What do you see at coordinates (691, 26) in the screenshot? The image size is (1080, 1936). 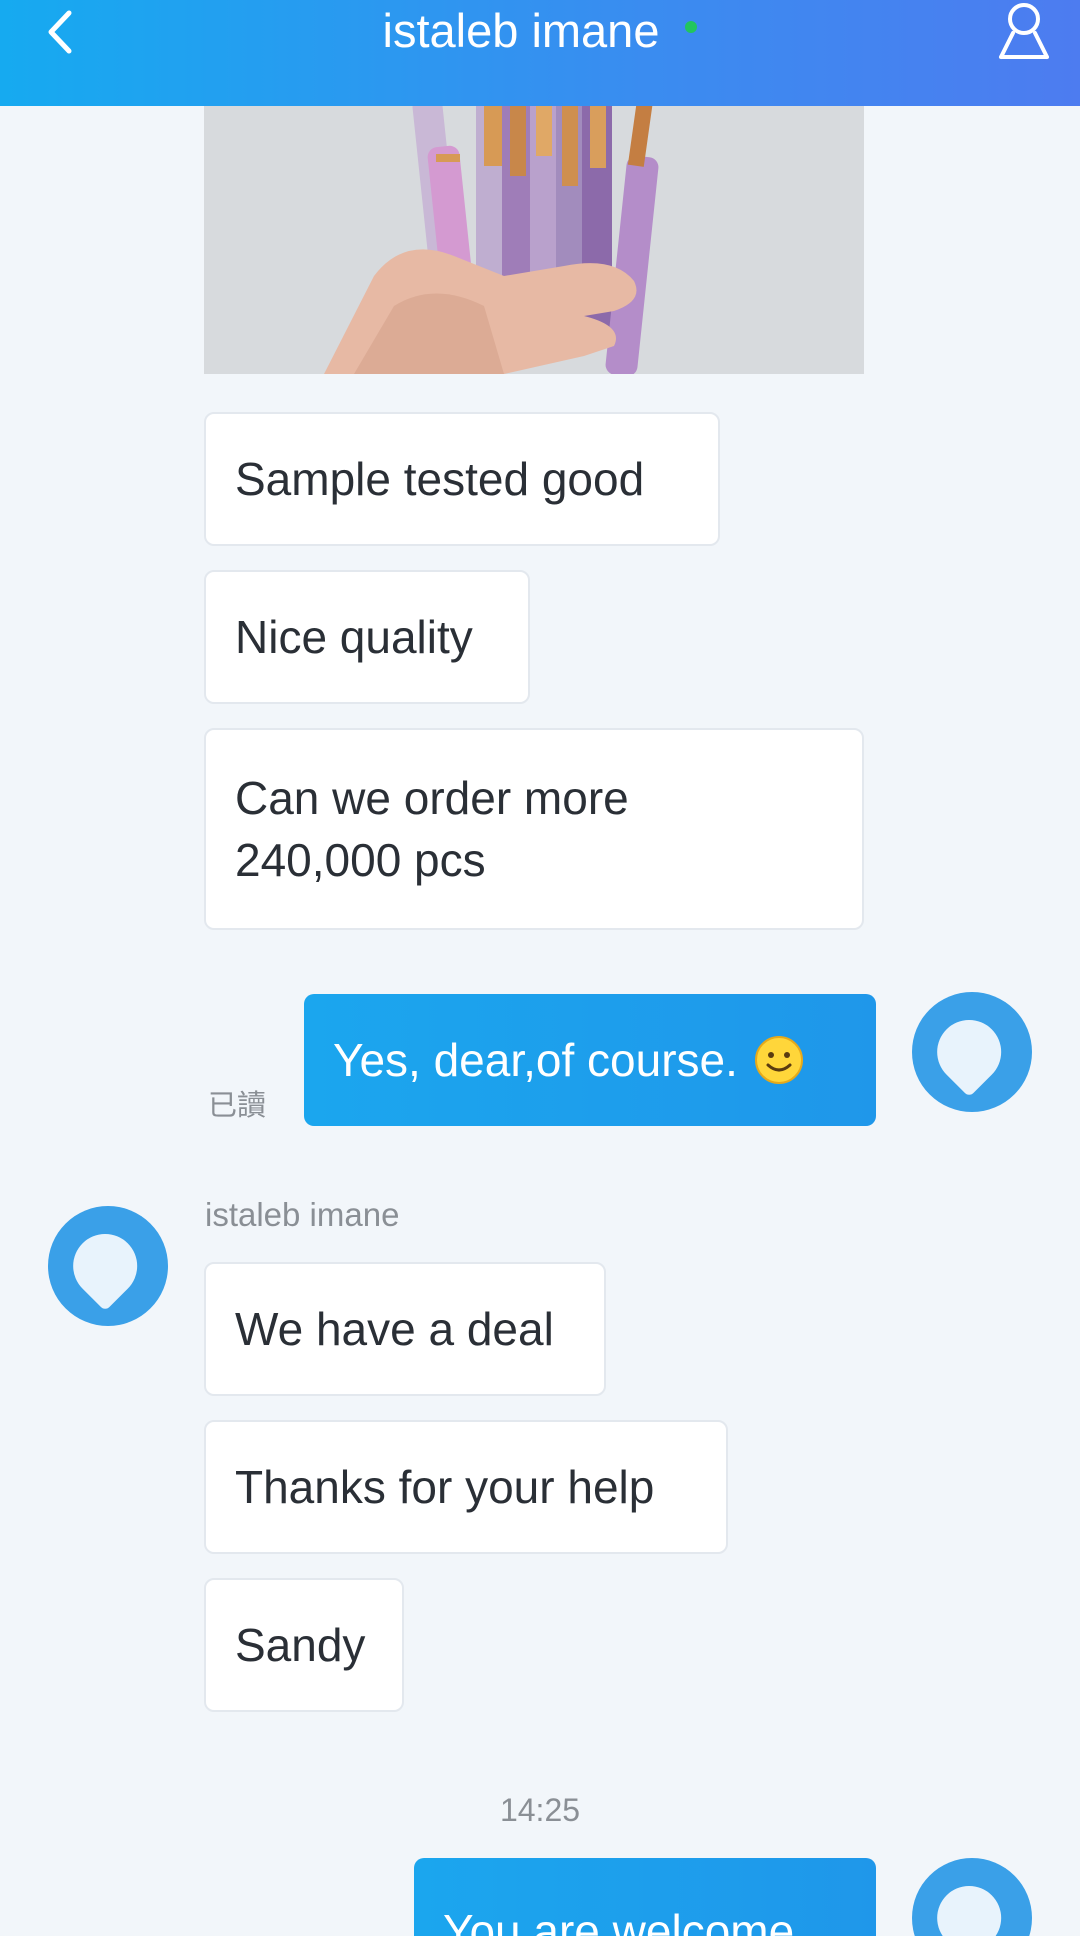 I see `online-status-indicator` at bounding box center [691, 26].